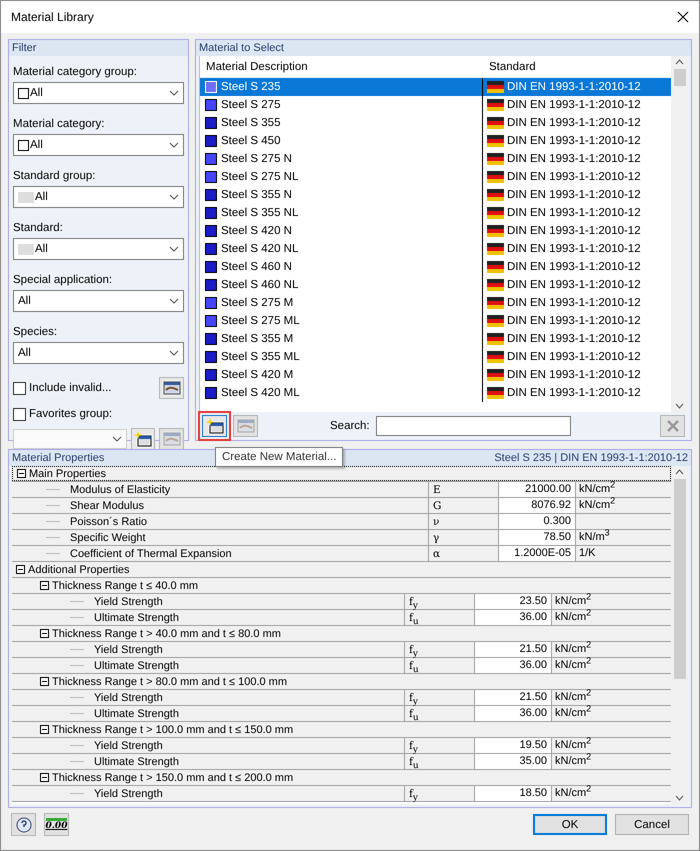 The height and width of the screenshot is (851, 700). I want to click on units-button: 0.00, so click(56, 824).